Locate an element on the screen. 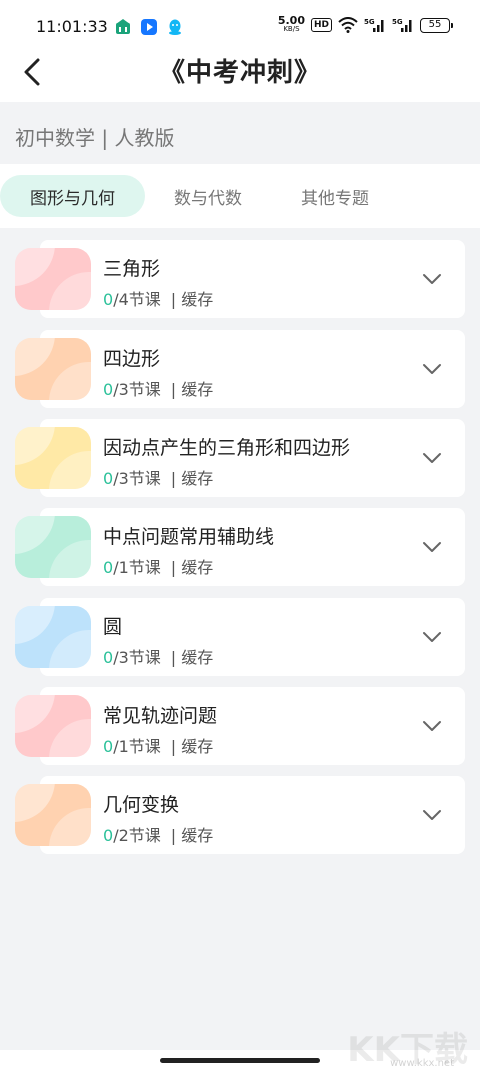 The width and height of the screenshot is (480, 1072). course-card: 圆 0/3节课 | 缓存 is located at coordinates (252, 637).